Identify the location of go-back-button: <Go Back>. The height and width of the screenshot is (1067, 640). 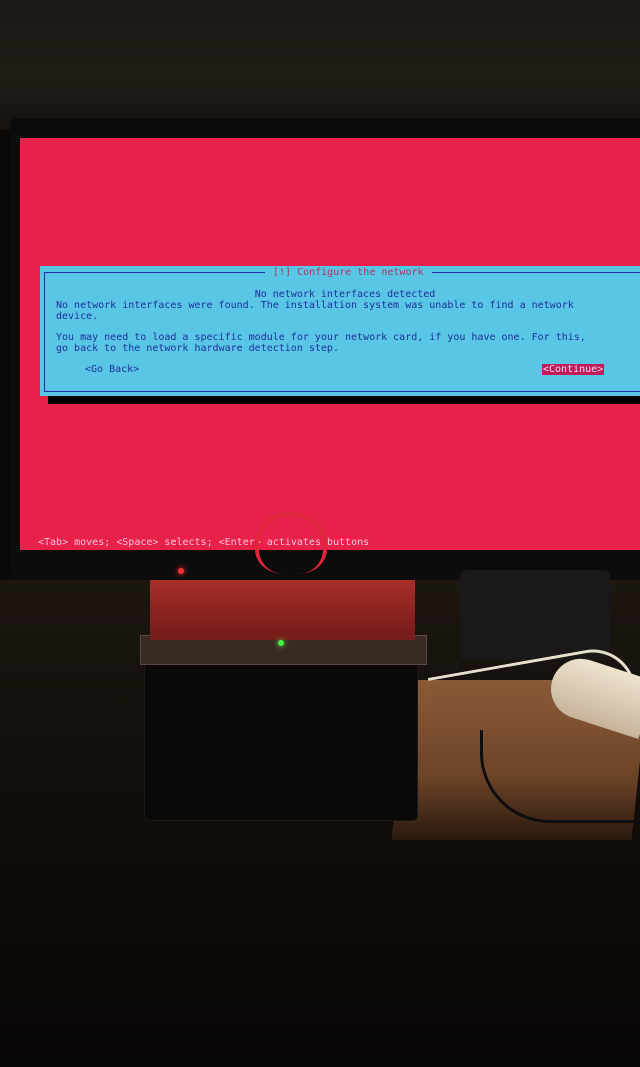
(112, 369).